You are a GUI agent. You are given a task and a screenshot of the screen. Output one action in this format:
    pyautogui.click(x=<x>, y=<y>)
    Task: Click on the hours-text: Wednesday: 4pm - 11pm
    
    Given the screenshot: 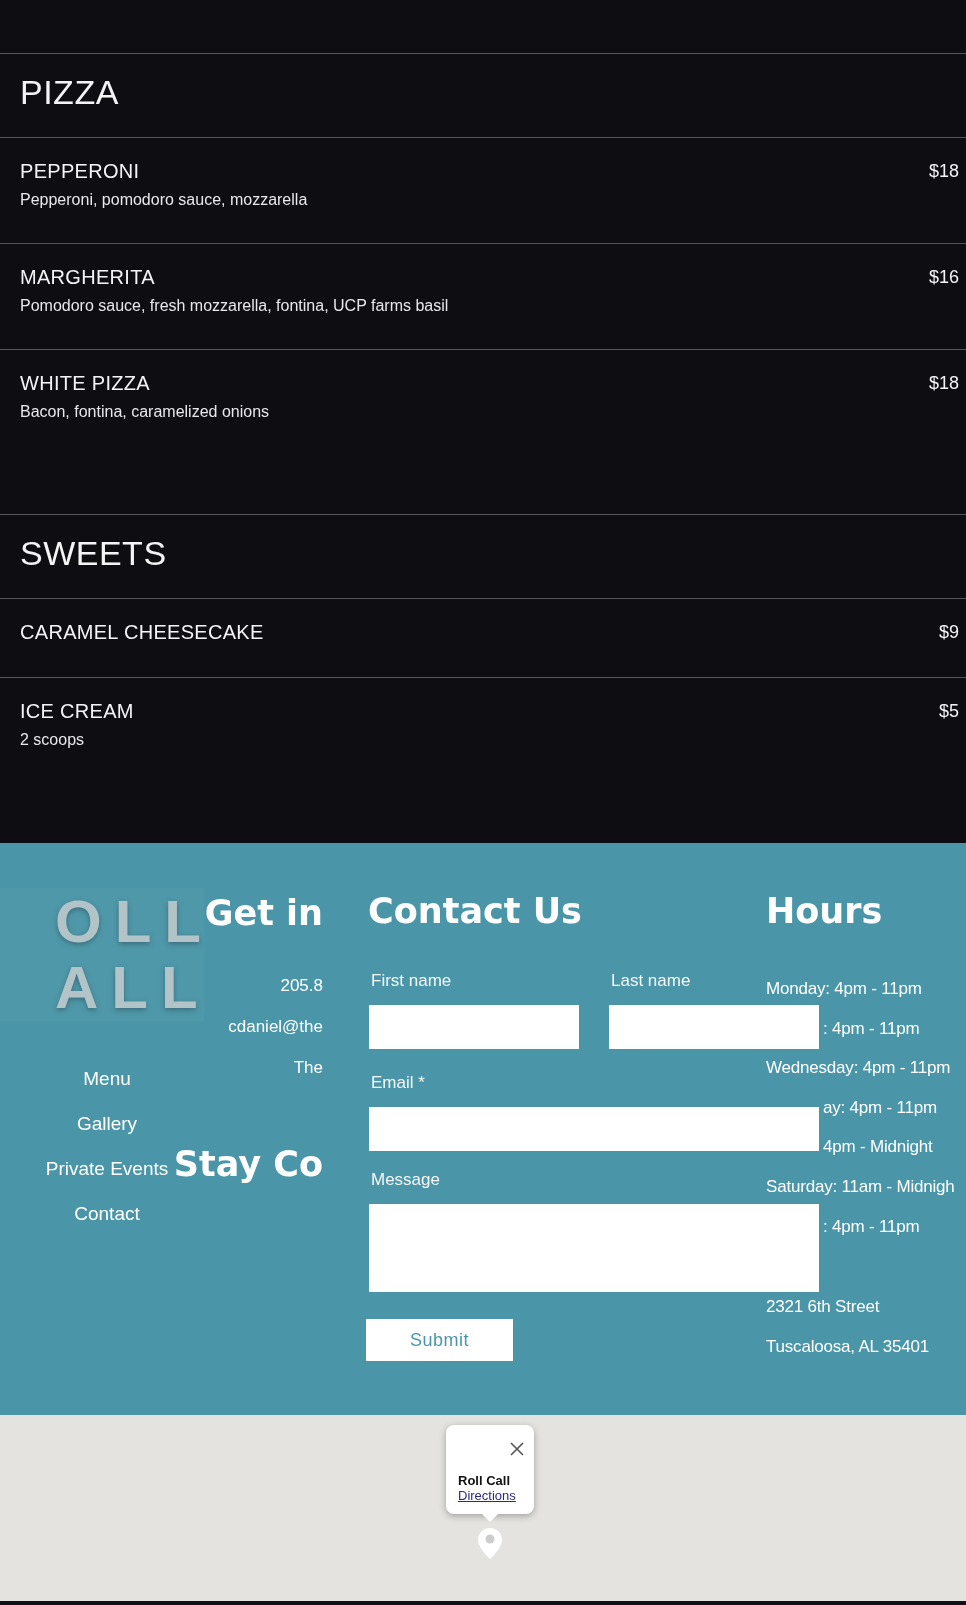 What is the action you would take?
    pyautogui.click(x=858, y=1068)
    